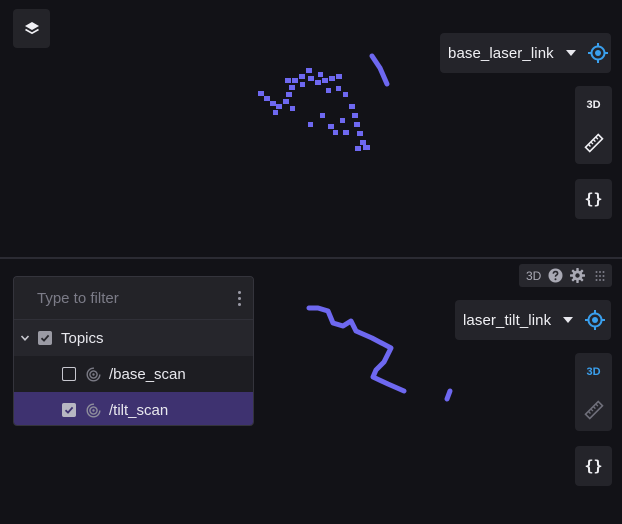 The height and width of the screenshot is (524, 622). I want to click on help-icon, so click(555, 275).